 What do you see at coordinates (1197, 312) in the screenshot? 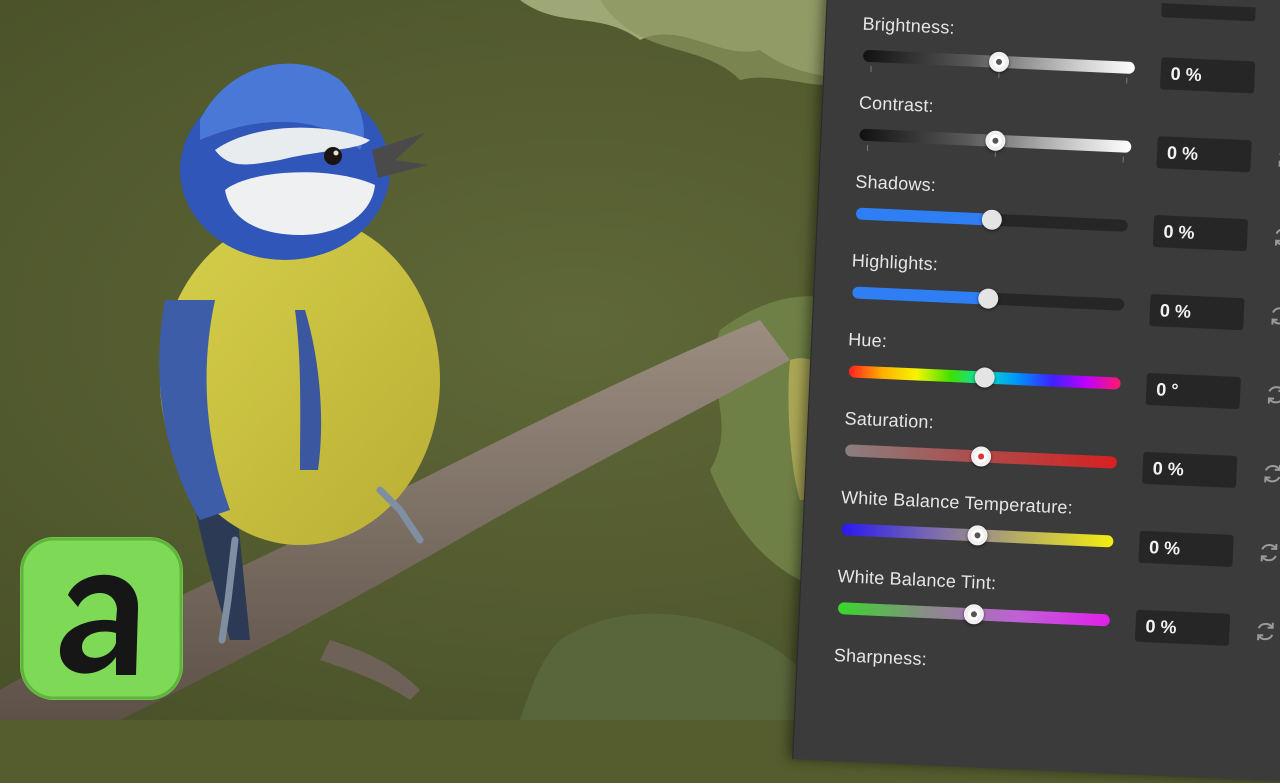
I see `highlights-value-field: 0 %` at bounding box center [1197, 312].